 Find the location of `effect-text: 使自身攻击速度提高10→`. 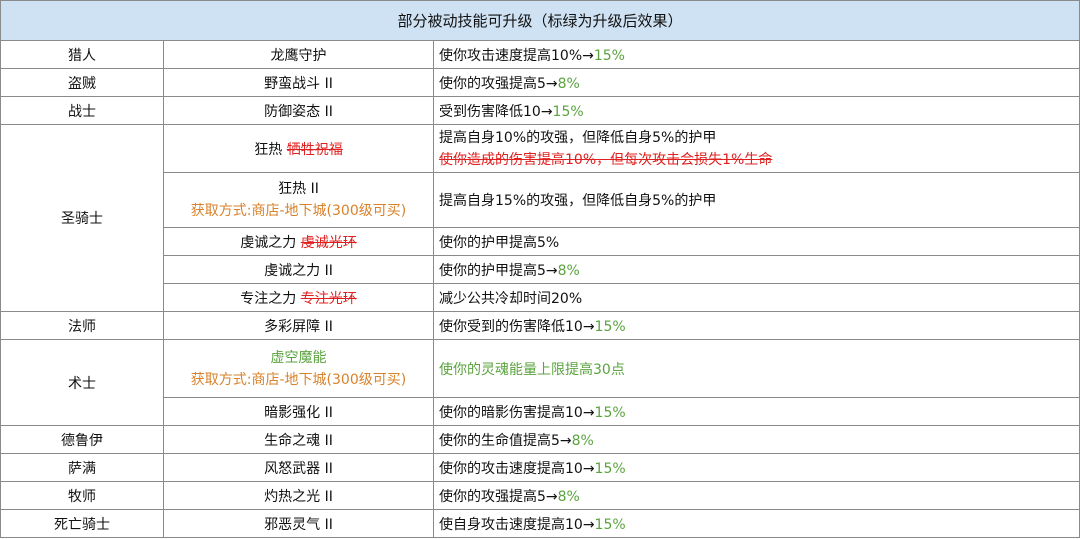

effect-text: 使自身攻击速度提高10→ is located at coordinates (517, 524).